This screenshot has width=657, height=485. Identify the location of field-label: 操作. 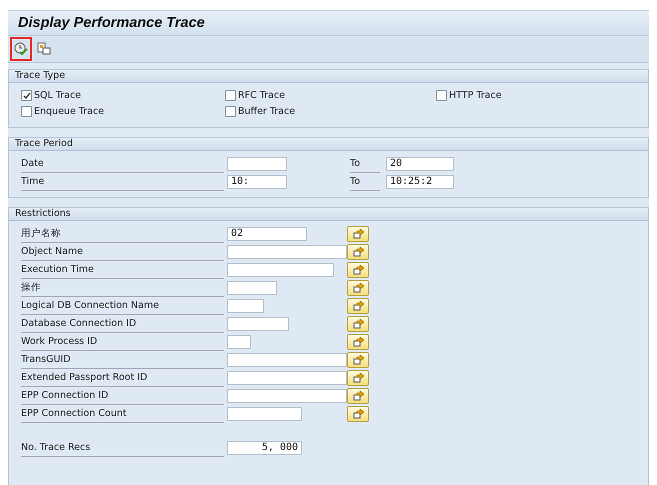
(122, 288).